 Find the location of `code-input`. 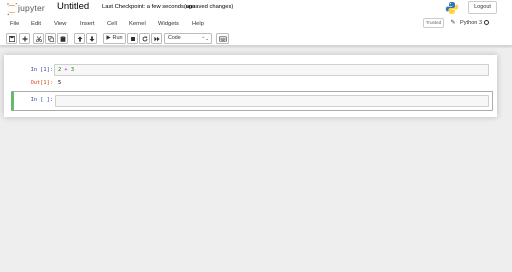

code-input is located at coordinates (272, 101).